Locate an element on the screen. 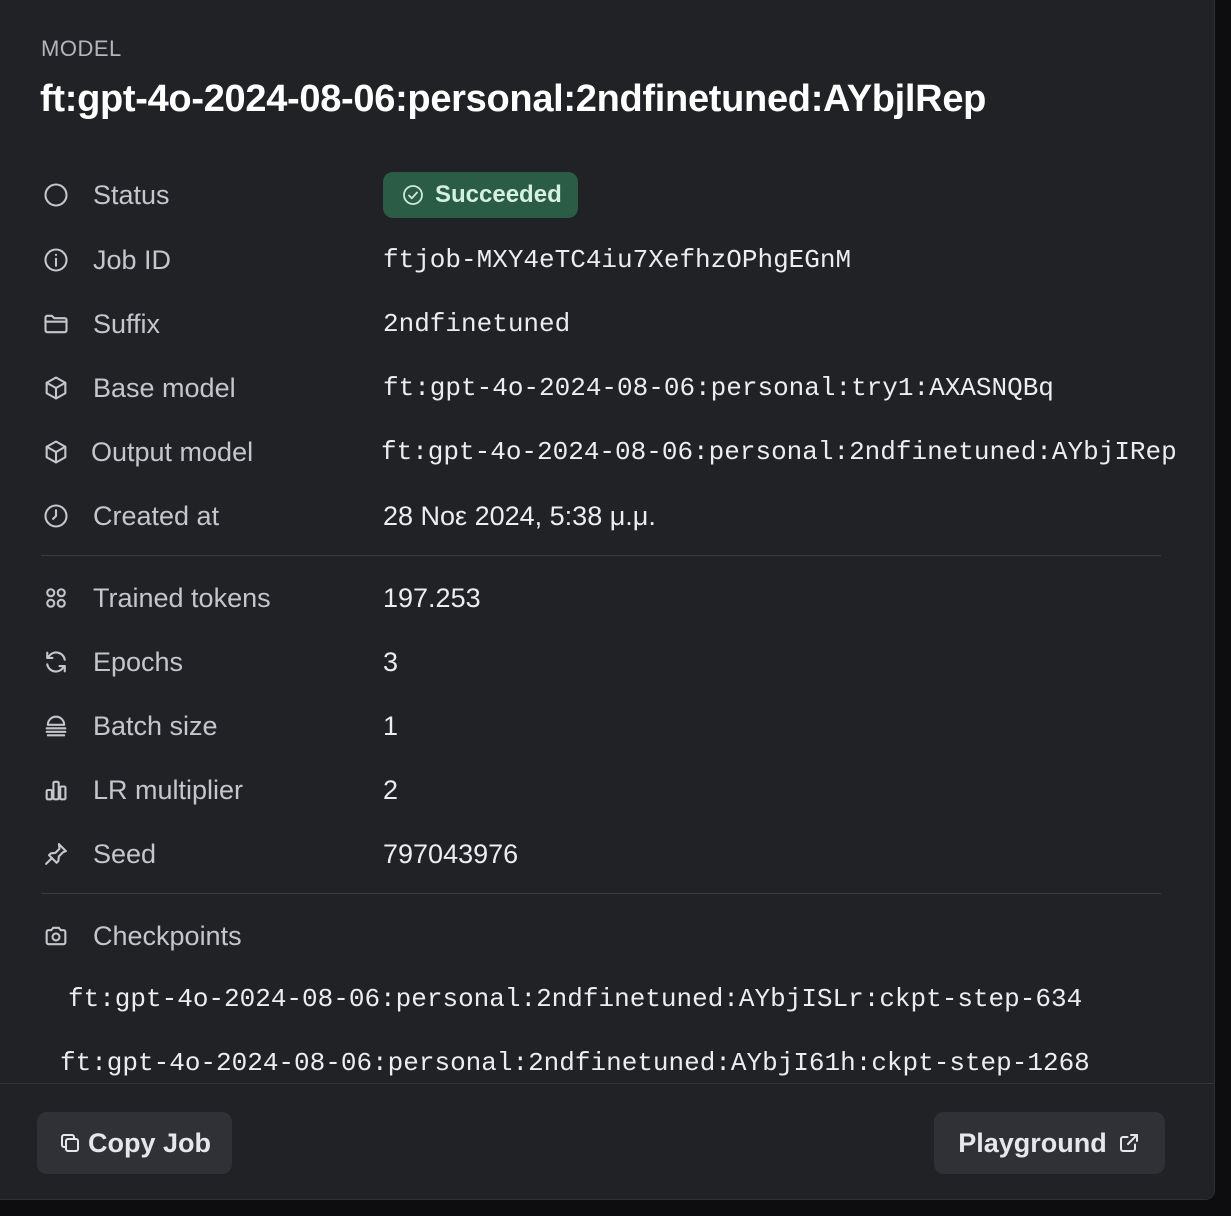 This screenshot has width=1231, height=1216. copy-job-button: Copy Job is located at coordinates (134, 1143).